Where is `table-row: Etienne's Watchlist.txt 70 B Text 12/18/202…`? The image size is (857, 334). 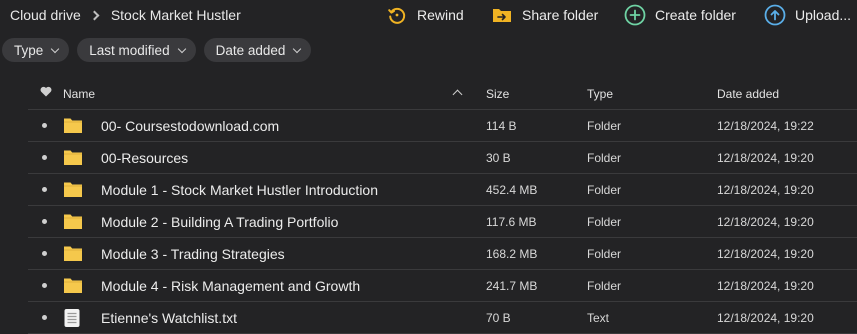 table-row: Etienne's Watchlist.txt 70 B Text 12/18/202… is located at coordinates (442, 318).